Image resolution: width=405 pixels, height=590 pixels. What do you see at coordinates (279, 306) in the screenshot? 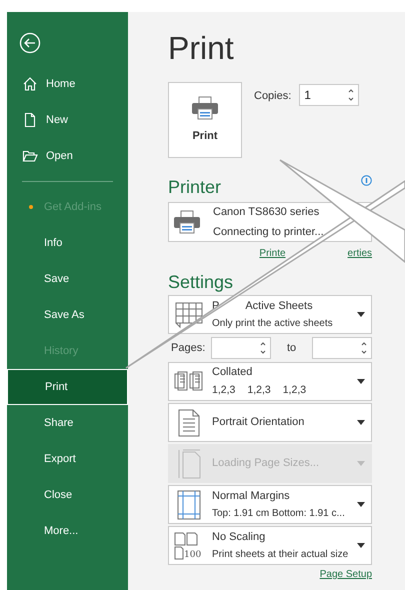
I see `dropdown-title: Active Sheets` at bounding box center [279, 306].